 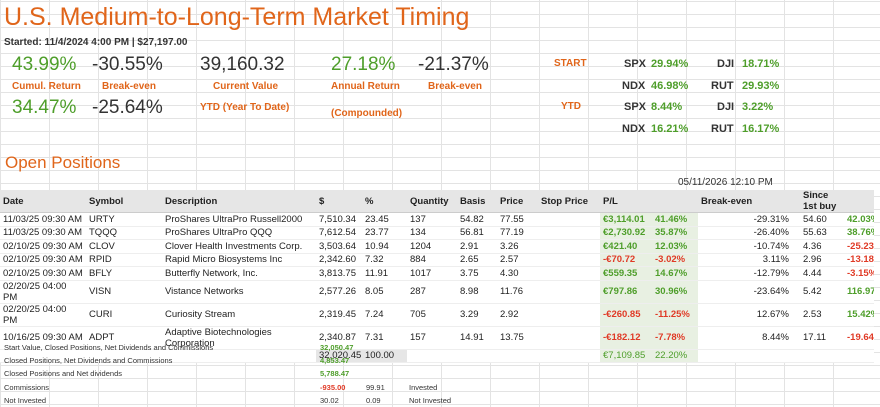 What do you see at coordinates (384, 273) in the screenshot?
I see `cell-pct: 11.91` at bounding box center [384, 273].